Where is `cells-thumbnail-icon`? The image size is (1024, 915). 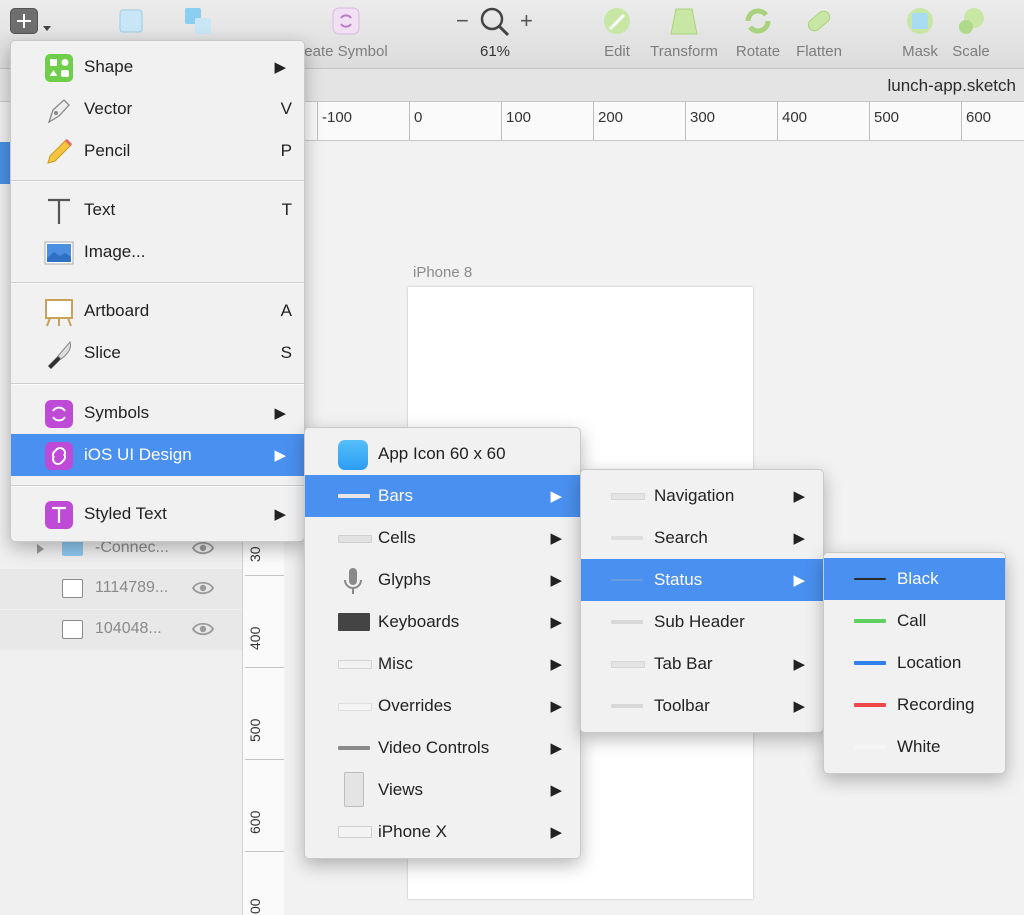
cells-thumbnail-icon is located at coordinates (355, 539).